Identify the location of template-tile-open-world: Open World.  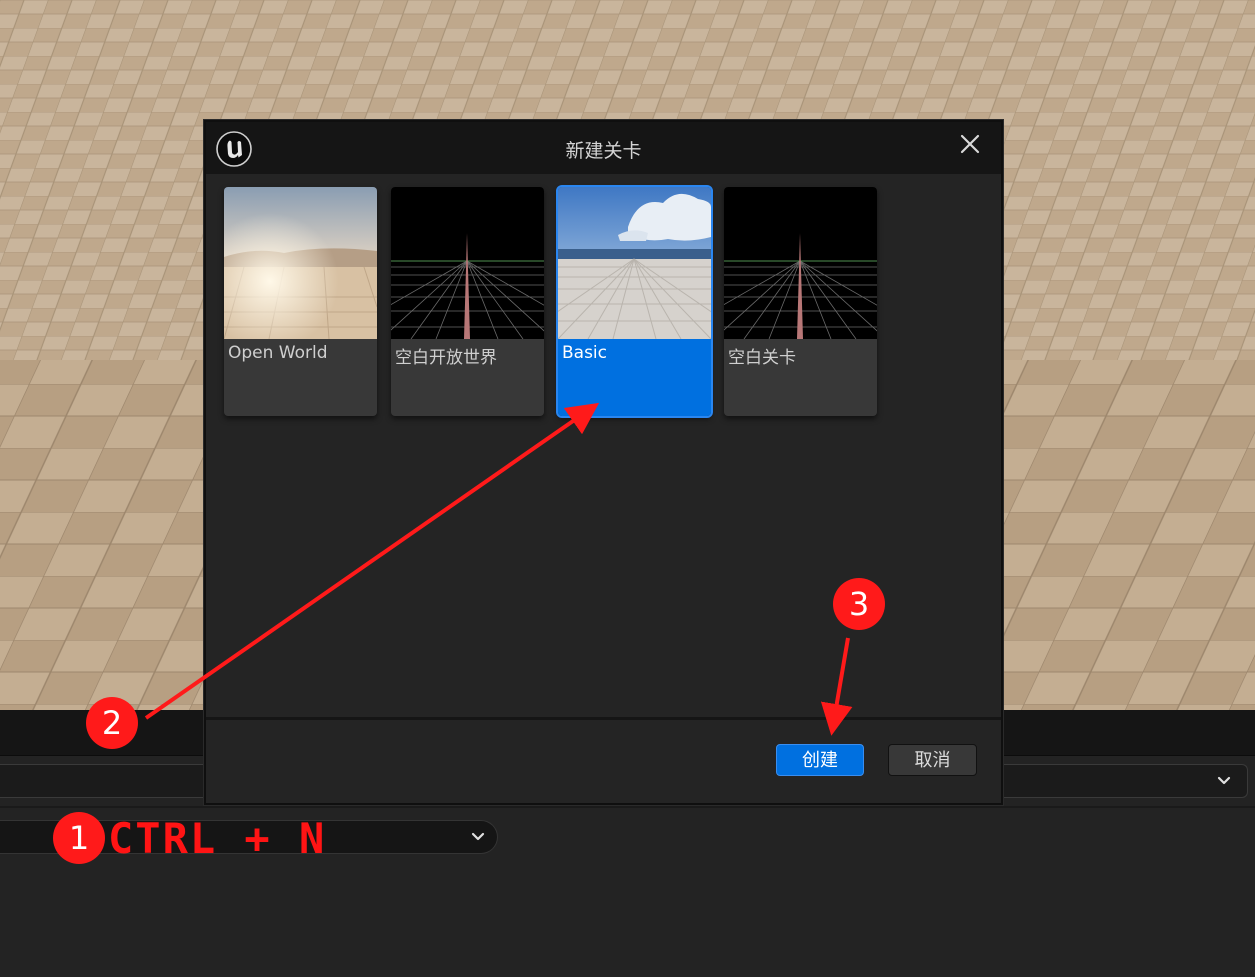
(300, 301).